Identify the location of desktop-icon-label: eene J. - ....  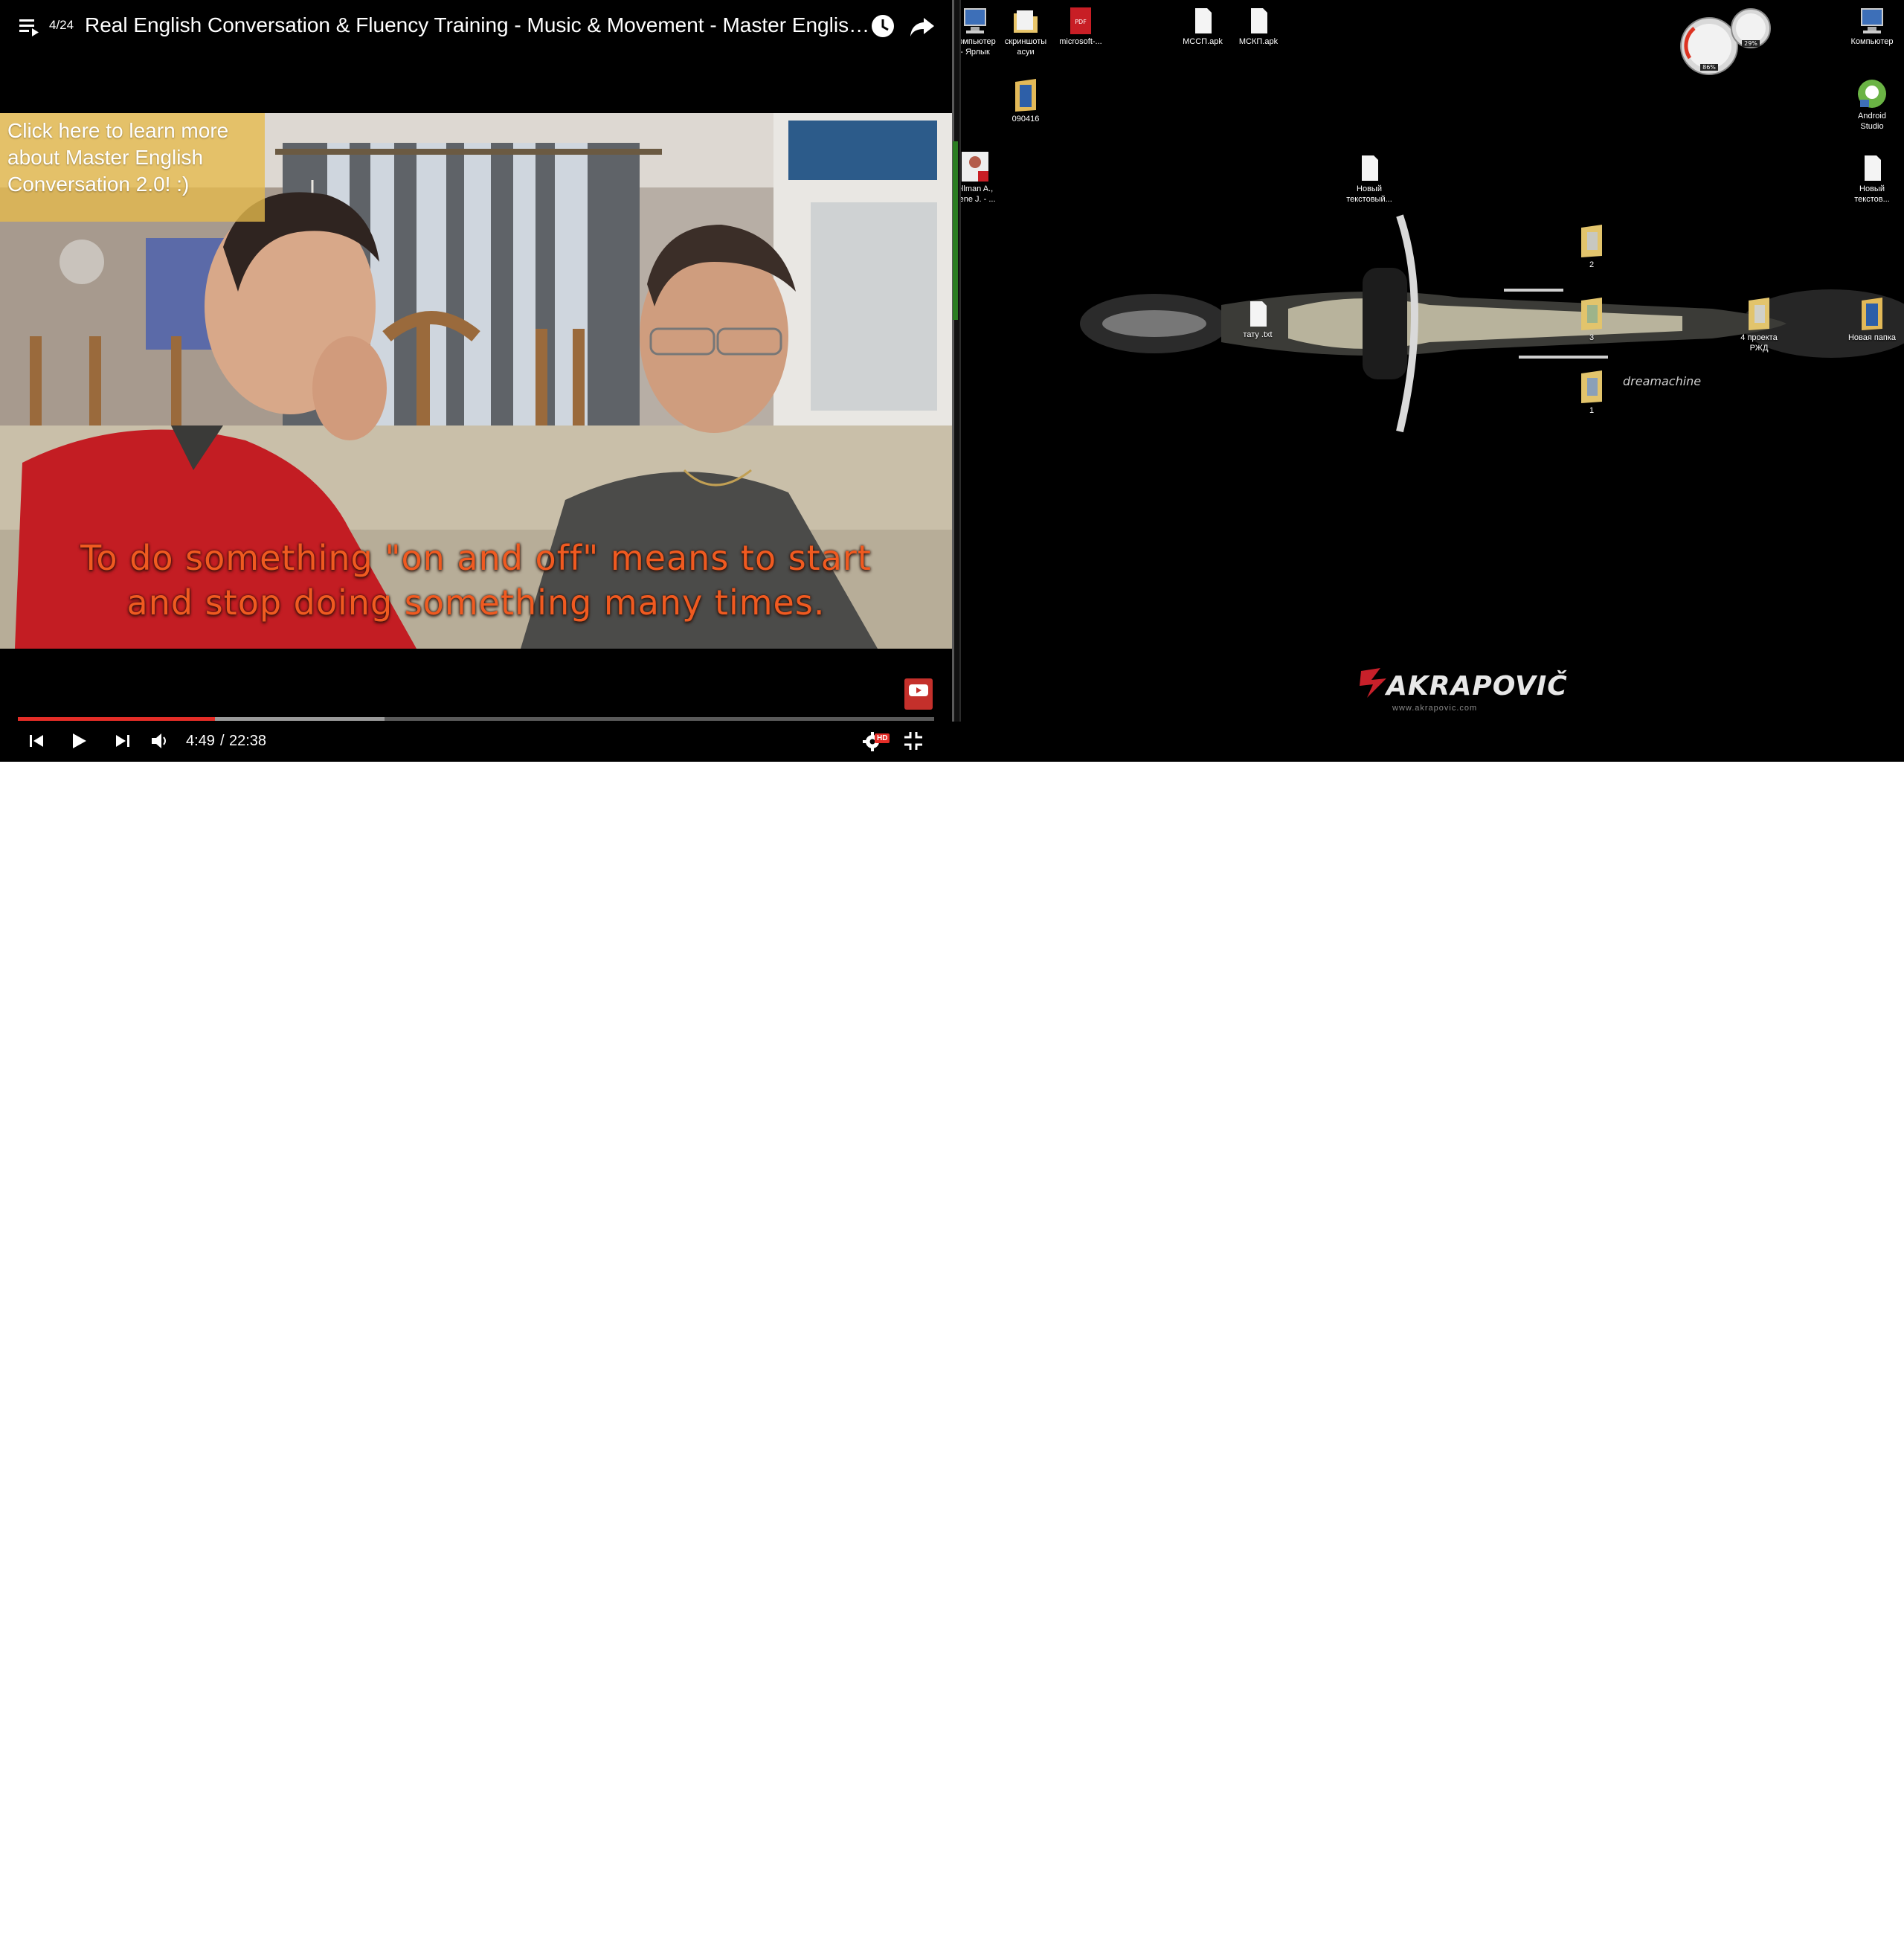
(979, 199).